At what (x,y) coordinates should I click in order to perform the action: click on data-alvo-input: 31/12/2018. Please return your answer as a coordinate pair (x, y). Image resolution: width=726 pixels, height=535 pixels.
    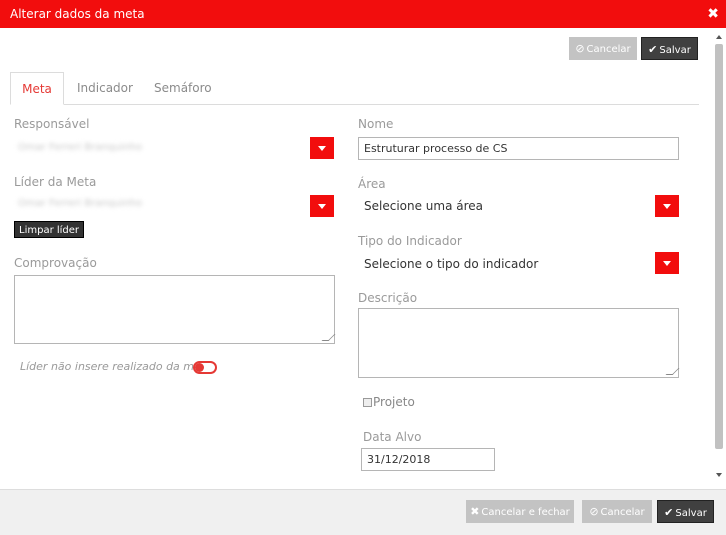
    Looking at the image, I should click on (428, 459).